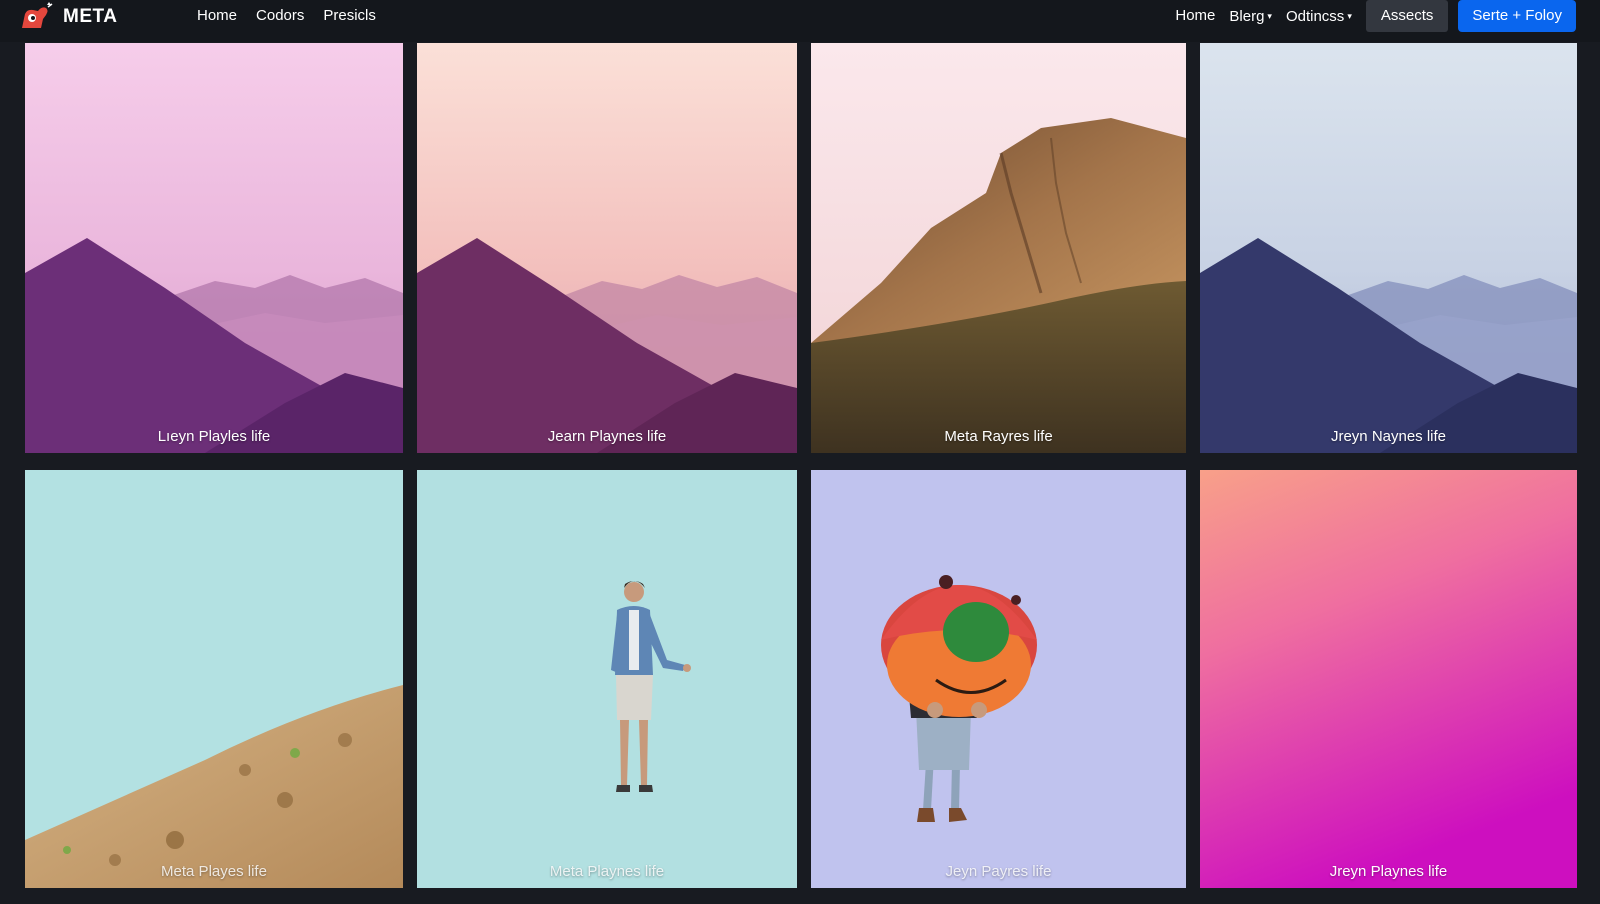 Image resolution: width=1600 pixels, height=904 pixels. I want to click on nav-right-home-link: Home, so click(1195, 16).